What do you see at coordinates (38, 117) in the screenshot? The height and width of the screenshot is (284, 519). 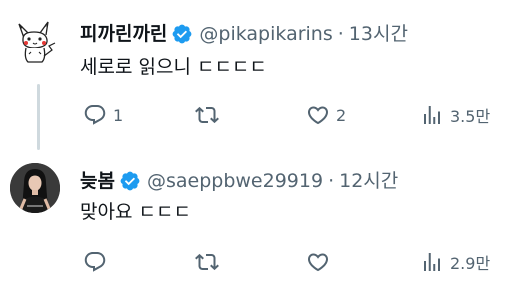 I see `thread-connector-line` at bounding box center [38, 117].